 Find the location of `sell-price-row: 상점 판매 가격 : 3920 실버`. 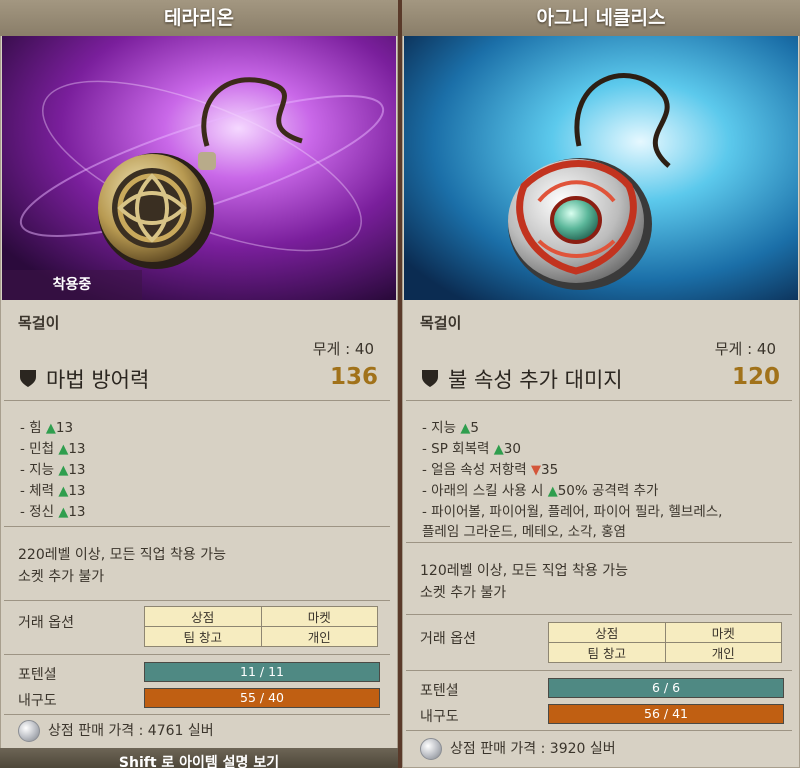

sell-price-row: 상점 판매 가격 : 3920 실버 is located at coordinates (518, 749).